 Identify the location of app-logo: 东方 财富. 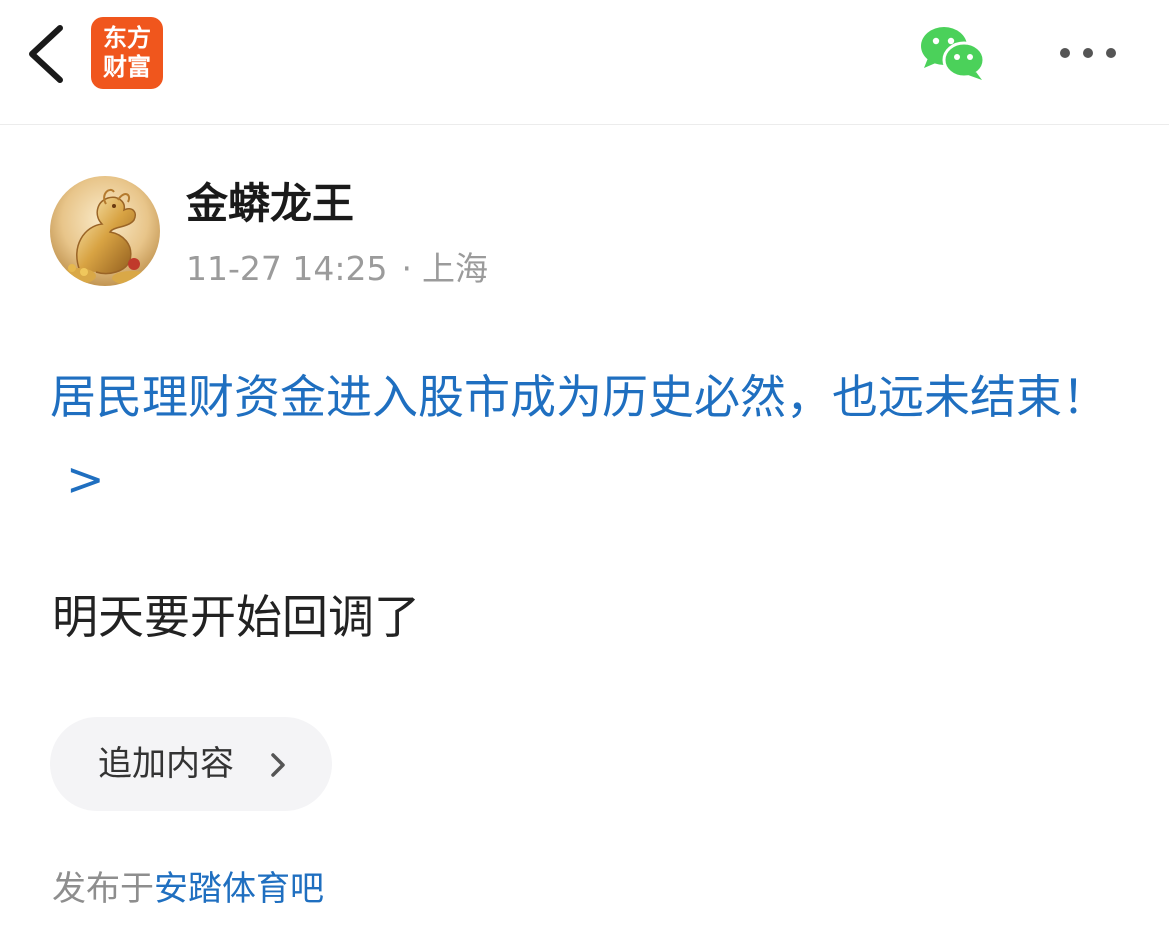
(127, 53).